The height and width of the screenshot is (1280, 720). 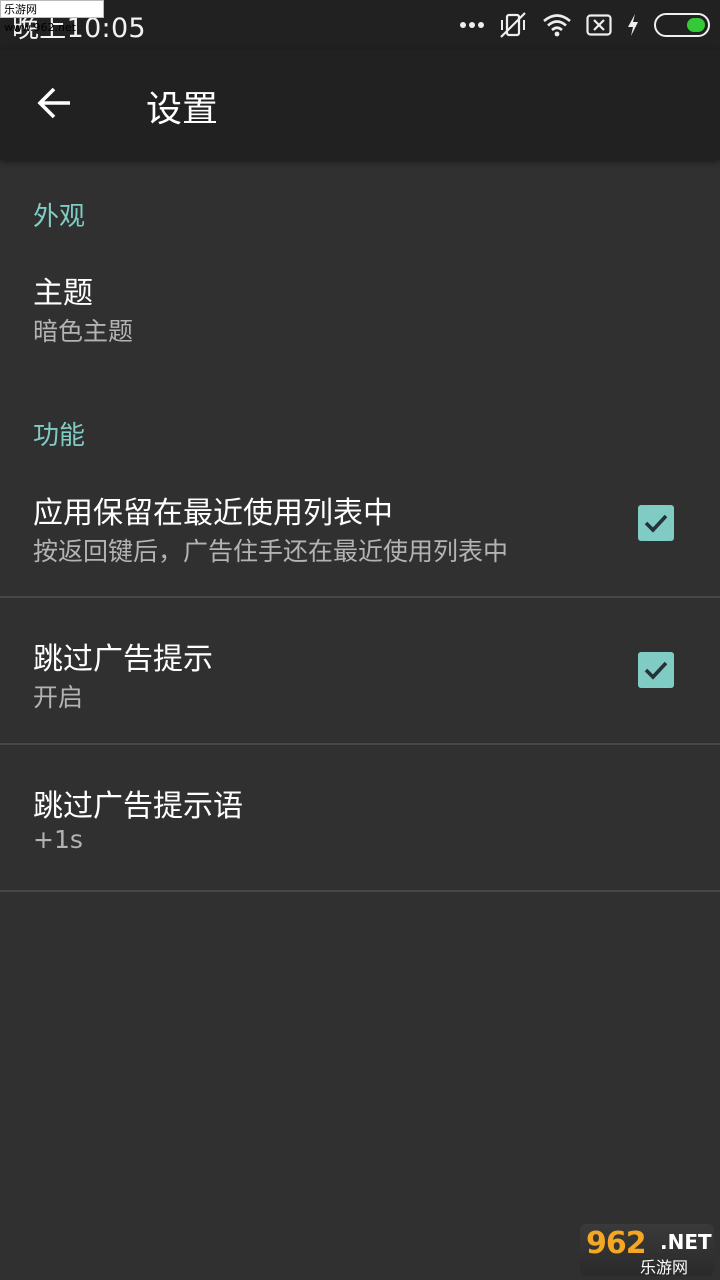 I want to click on pref-keep-in-recents-summary: 按返回键后，广告住手还在最近使用列表中, so click(x=271, y=551).